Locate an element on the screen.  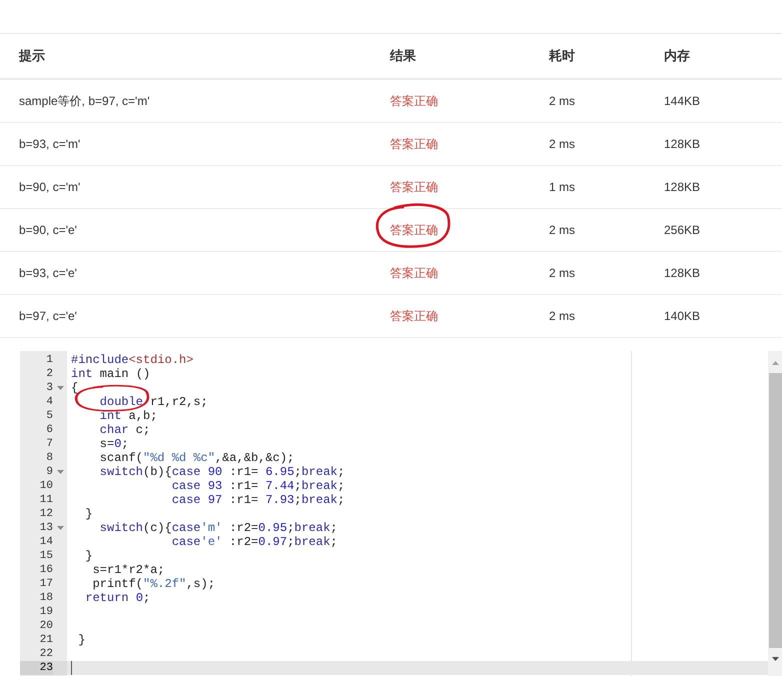
scroll-down-arrow-icon is located at coordinates (775, 659).